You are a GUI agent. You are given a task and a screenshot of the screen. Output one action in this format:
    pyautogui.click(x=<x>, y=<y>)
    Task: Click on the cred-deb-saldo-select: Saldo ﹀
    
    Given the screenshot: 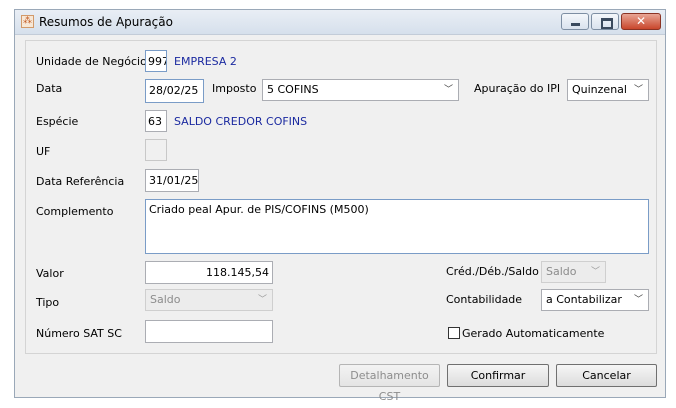 What is the action you would take?
    pyautogui.click(x=573, y=272)
    